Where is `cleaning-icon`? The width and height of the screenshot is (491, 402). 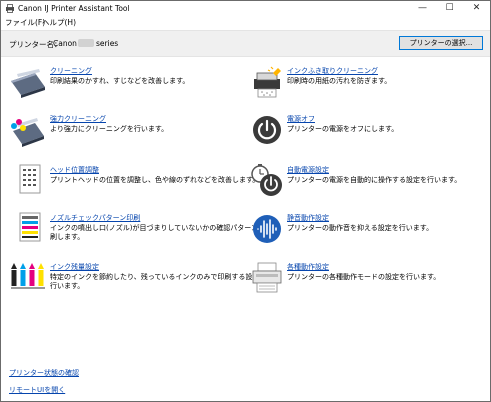 cleaning-icon is located at coordinates (28, 83).